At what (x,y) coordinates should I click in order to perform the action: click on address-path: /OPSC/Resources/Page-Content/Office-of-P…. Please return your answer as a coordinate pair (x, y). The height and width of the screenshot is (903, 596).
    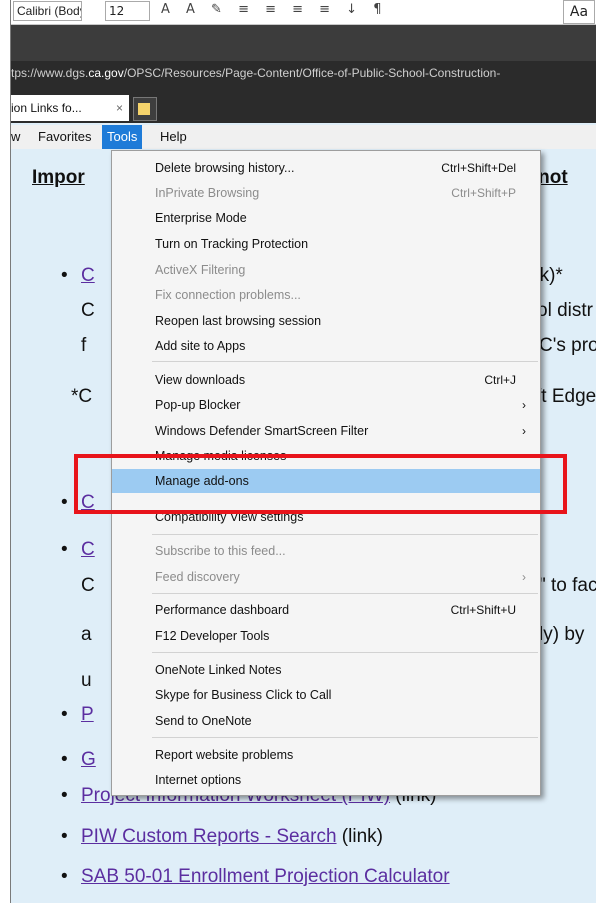
    Looking at the image, I should click on (312, 73).